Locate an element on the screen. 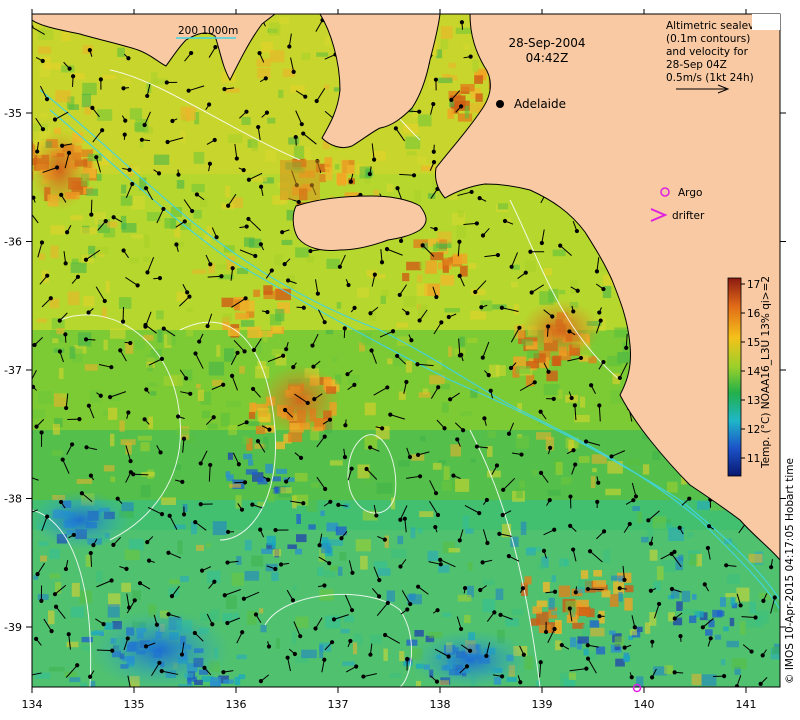  y-tick-label: -38 is located at coordinates (13, 499).